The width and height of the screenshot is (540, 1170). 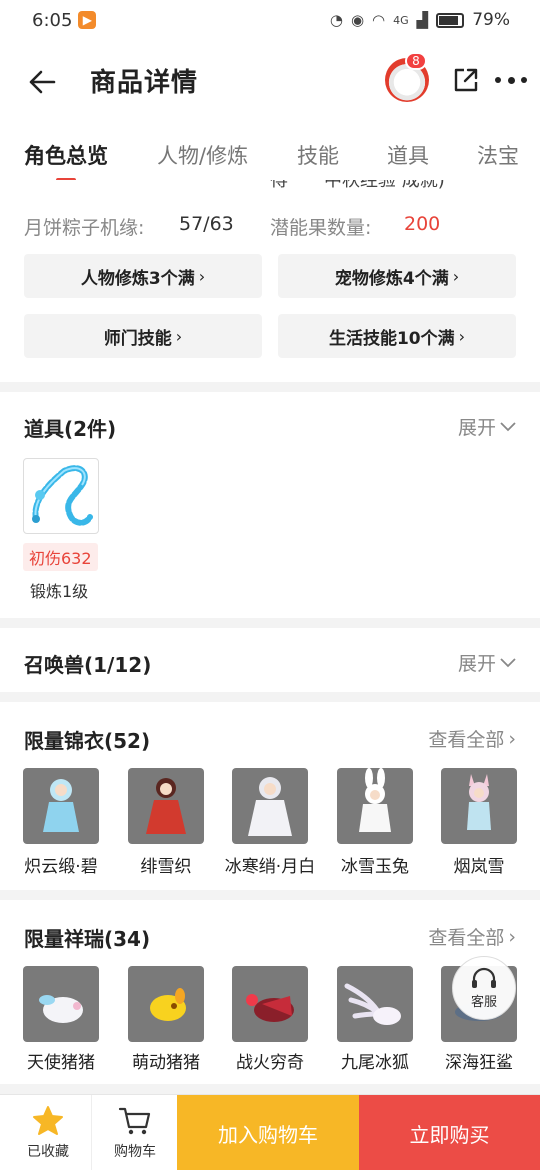 I want to click on pill-label: 人物修炼3个满, so click(x=137, y=278).